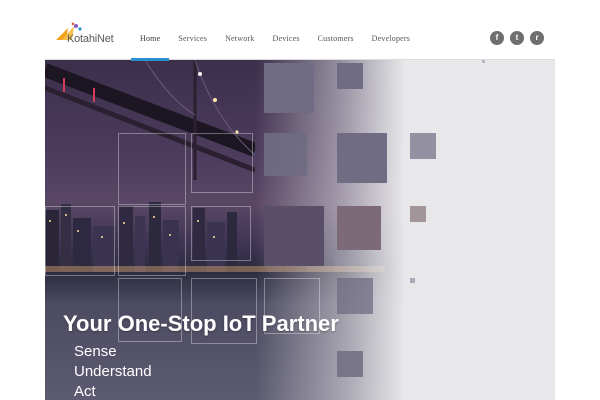 The width and height of the screenshot is (600, 400). What do you see at coordinates (85, 391) in the screenshot?
I see `hero-tagline-act: Act` at bounding box center [85, 391].